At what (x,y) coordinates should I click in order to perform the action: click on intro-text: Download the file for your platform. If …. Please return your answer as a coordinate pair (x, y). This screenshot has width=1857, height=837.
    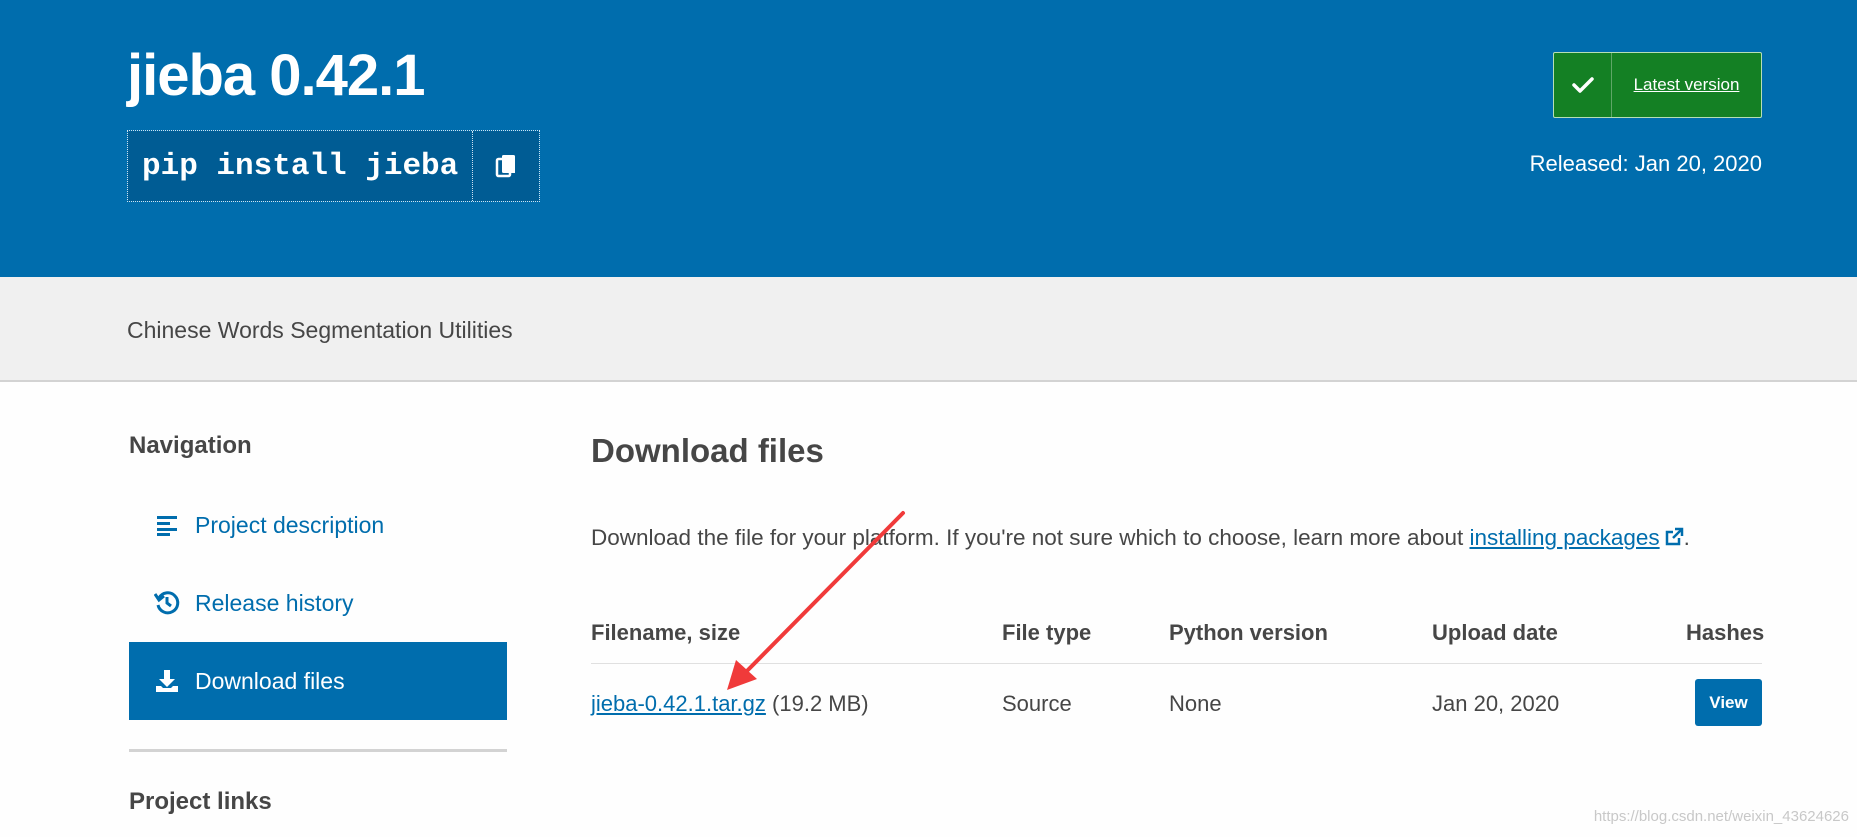
    Looking at the image, I should click on (1030, 537).